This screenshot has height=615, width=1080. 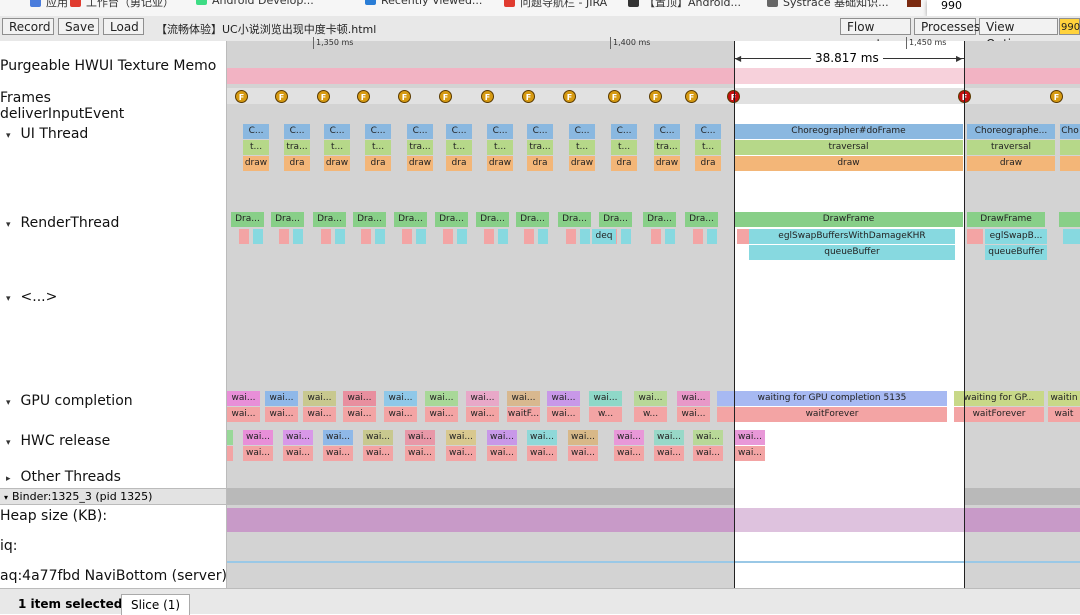 I want to click on gpu-slice-waiting: waiting for GPU completion 5135, so click(x=832, y=398).